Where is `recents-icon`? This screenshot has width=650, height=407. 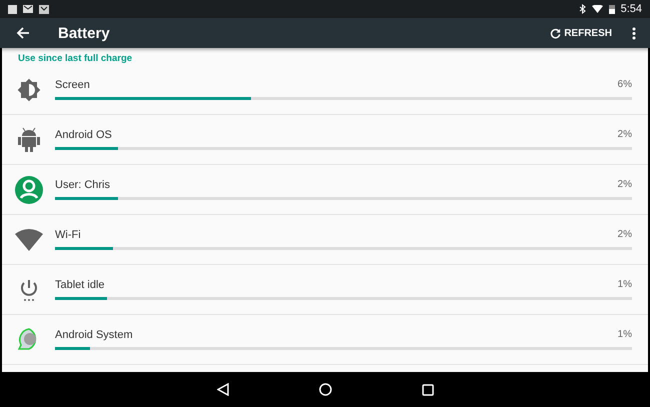 recents-icon is located at coordinates (428, 390).